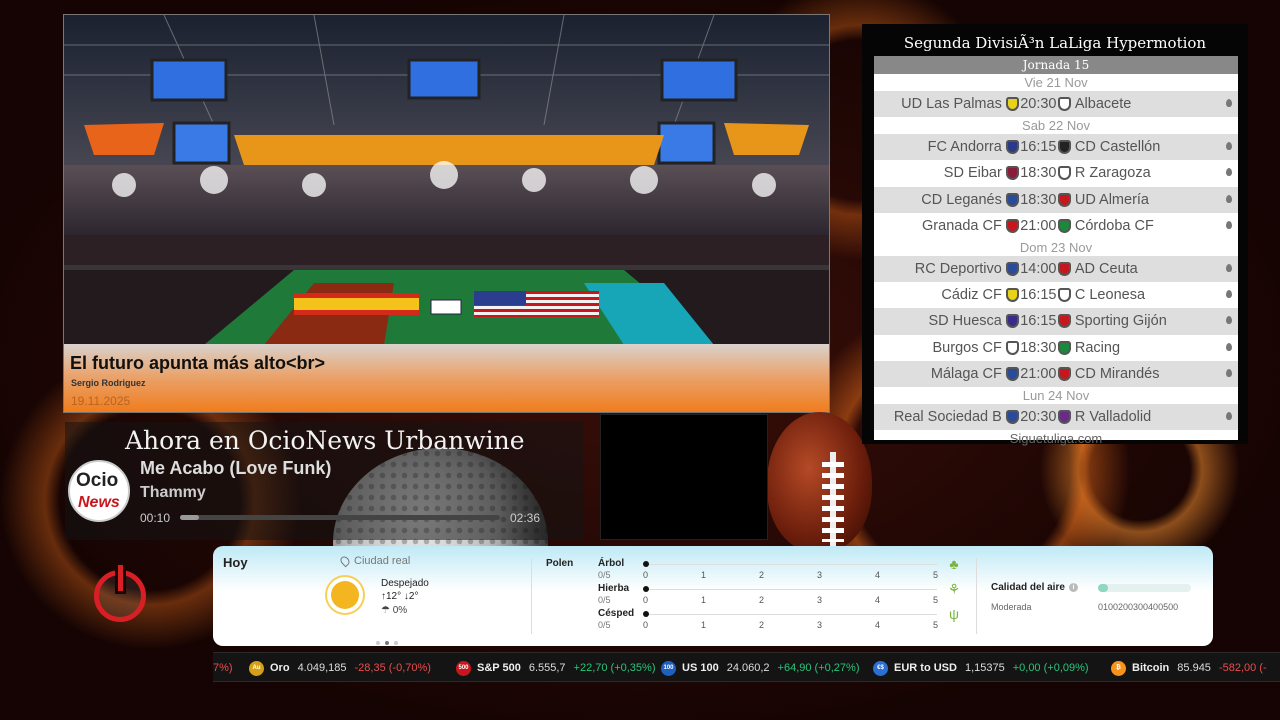 The width and height of the screenshot is (1280, 720). I want to click on ticker-item: 7%), so click(223, 667).